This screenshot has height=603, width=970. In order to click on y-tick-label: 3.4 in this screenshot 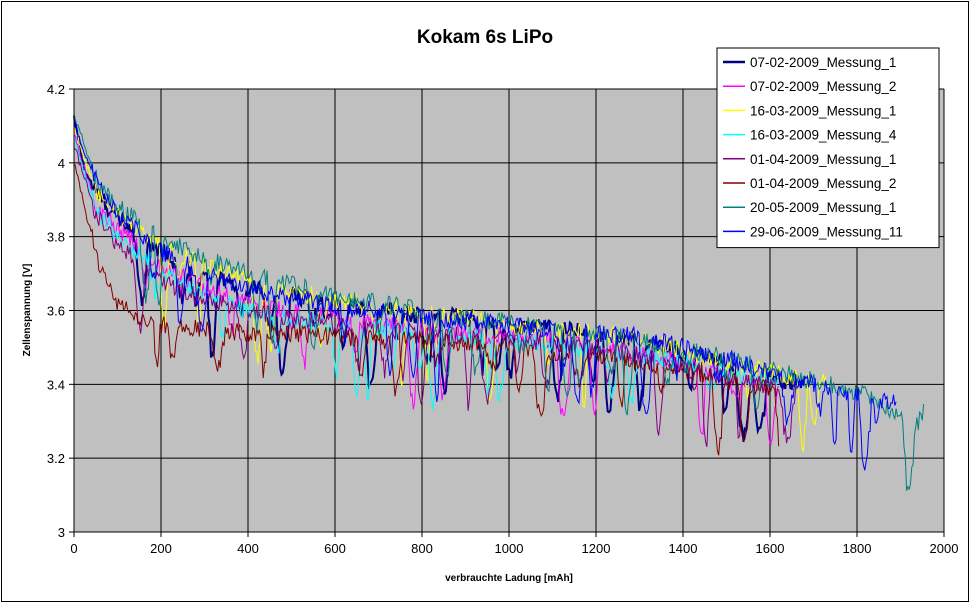, I will do `click(56, 384)`.